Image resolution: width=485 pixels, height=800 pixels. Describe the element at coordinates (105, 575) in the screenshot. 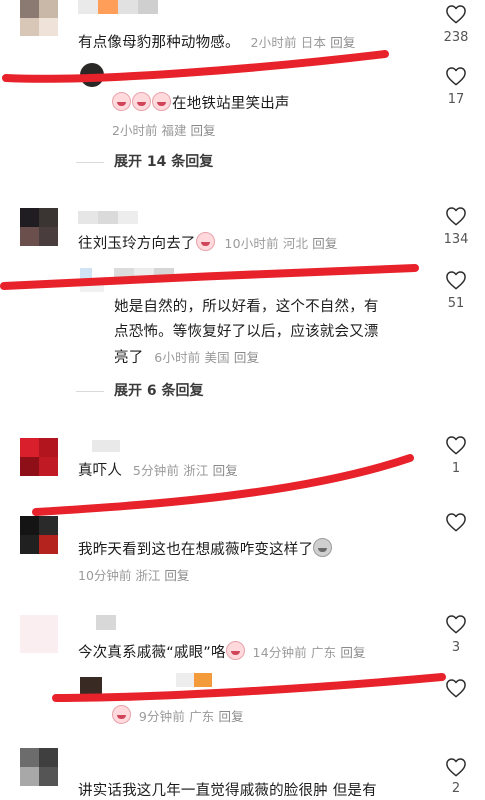

I see `comment-time: 10分钟前` at that location.